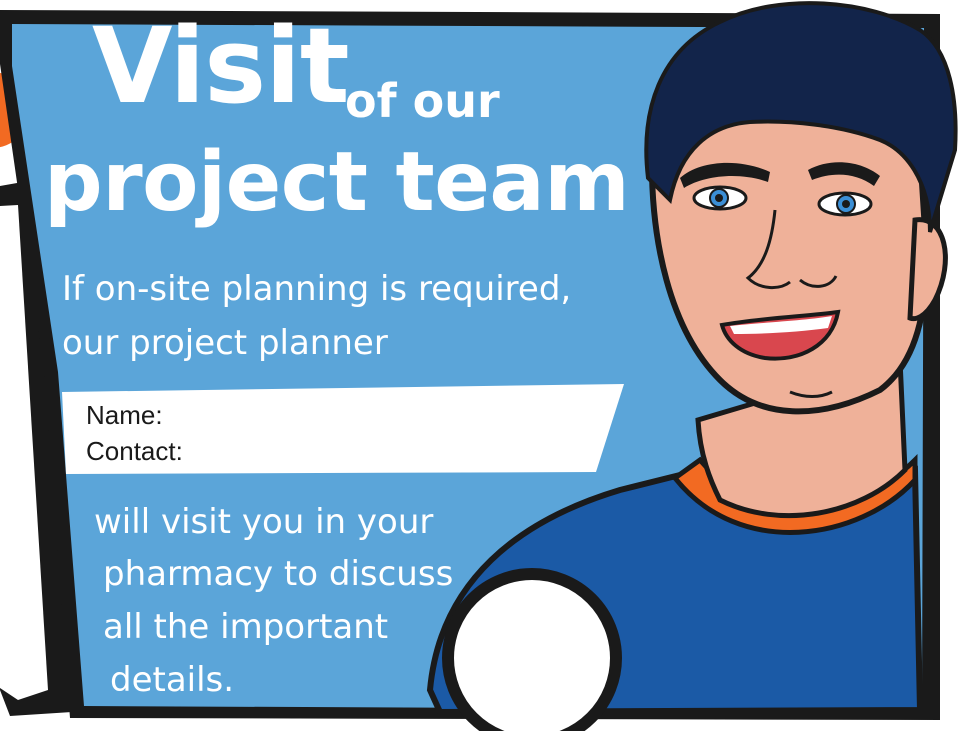 The height and width of the screenshot is (731, 977). Describe the element at coordinates (246, 627) in the screenshot. I see `body-line-3: all the important` at that location.